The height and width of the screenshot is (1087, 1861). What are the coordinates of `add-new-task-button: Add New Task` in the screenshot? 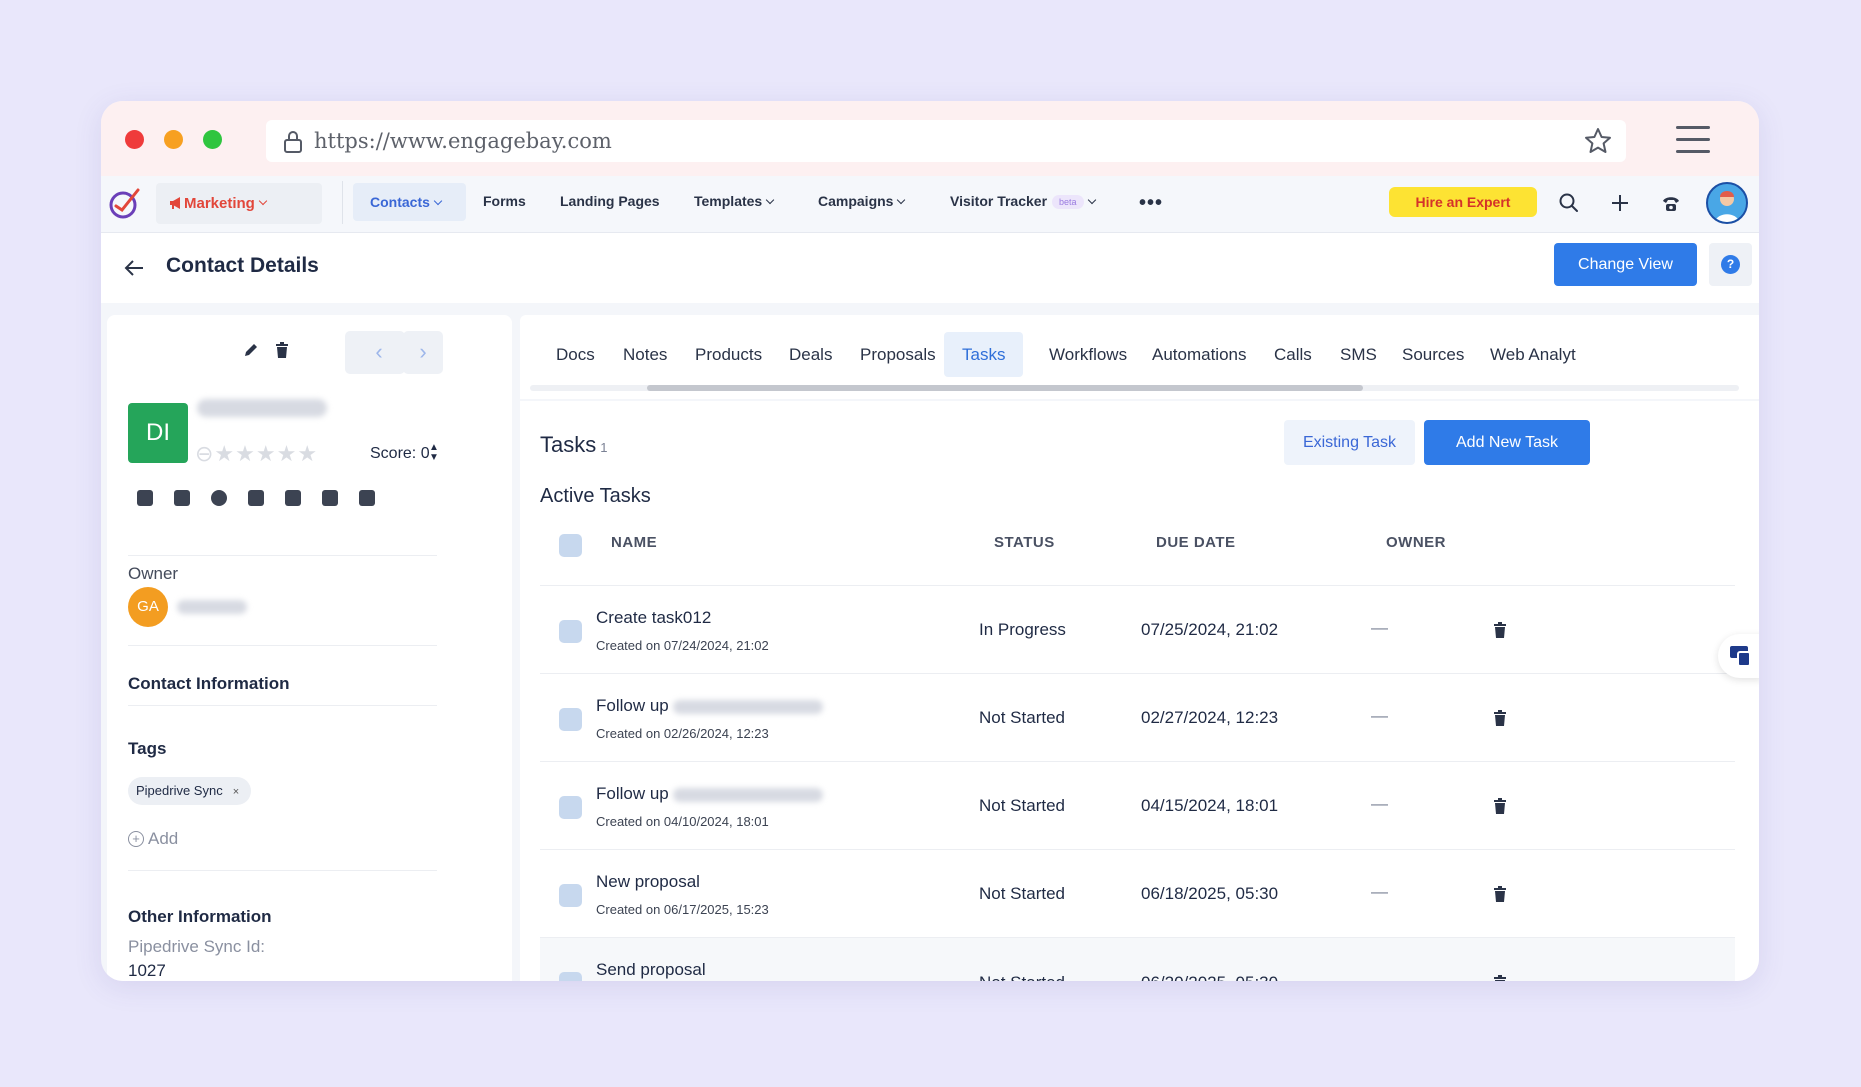 It's located at (1507, 442).